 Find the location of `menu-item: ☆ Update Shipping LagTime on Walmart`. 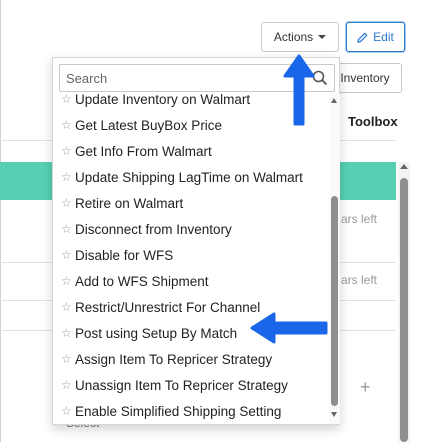

menu-item: ☆ Update Shipping LagTime on Walmart is located at coordinates (191, 177).